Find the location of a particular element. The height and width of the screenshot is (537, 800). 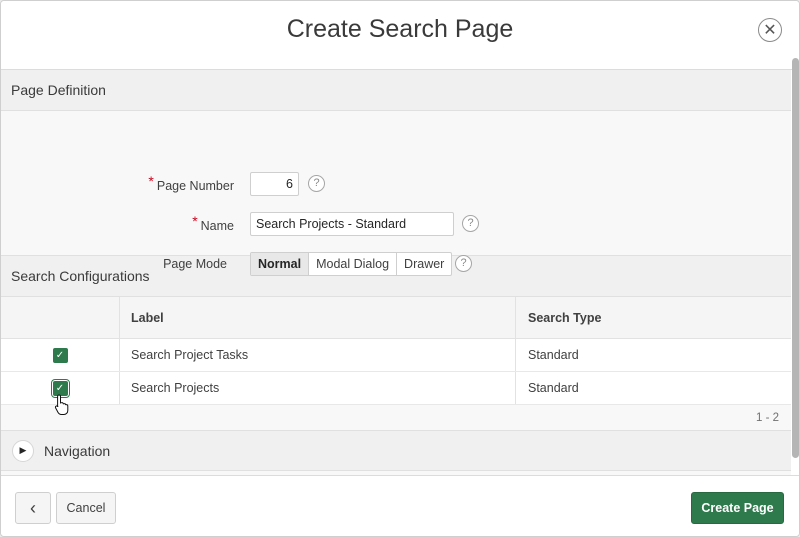

pagination-range: 1 - 2 is located at coordinates (396, 418).